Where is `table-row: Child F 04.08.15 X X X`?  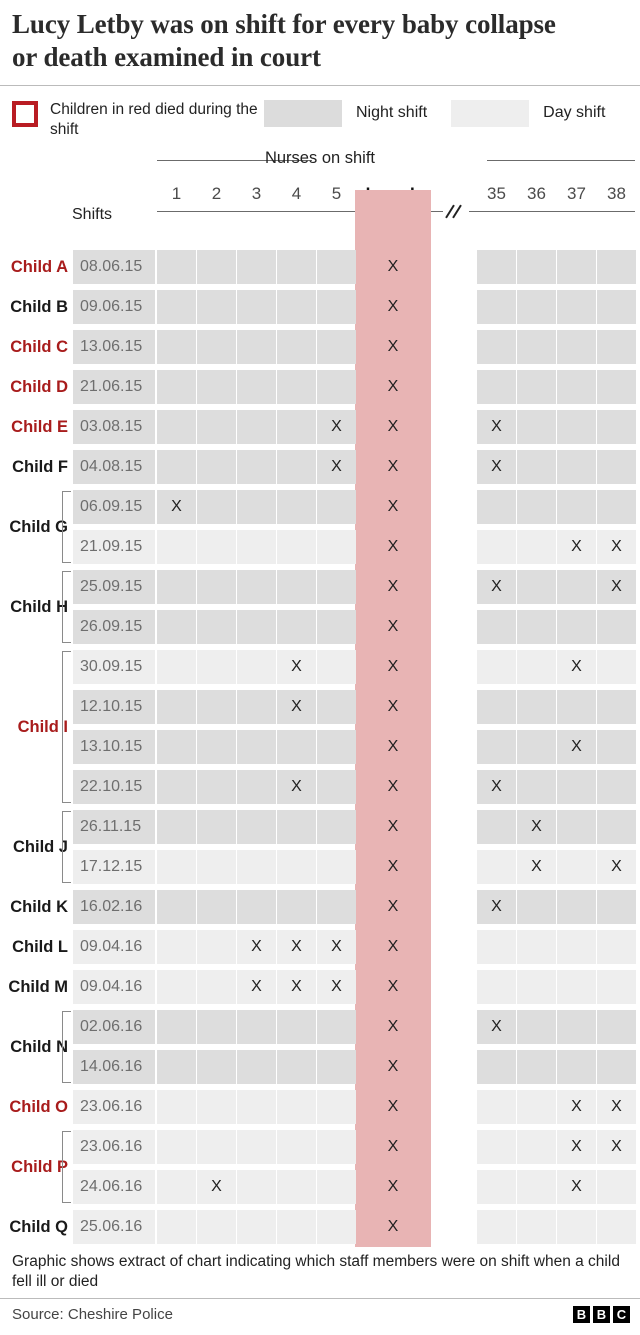
table-row: Child F 04.08.15 X X X is located at coordinates (320, 467).